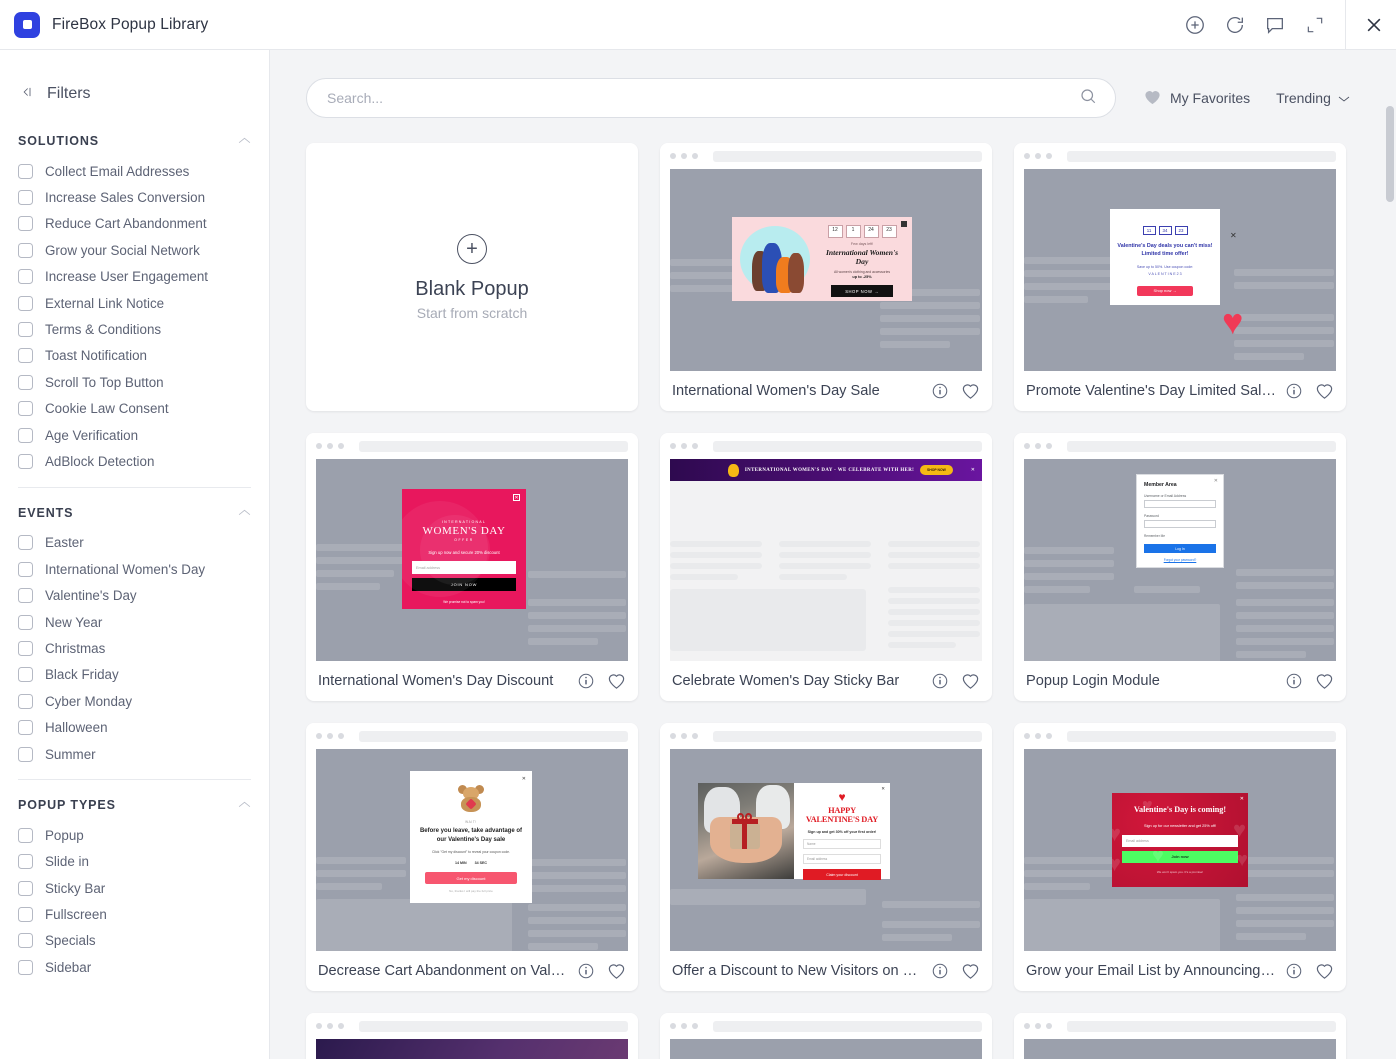  What do you see at coordinates (134, 727) in the screenshot?
I see `filter-option-halloween: Halloween` at bounding box center [134, 727].